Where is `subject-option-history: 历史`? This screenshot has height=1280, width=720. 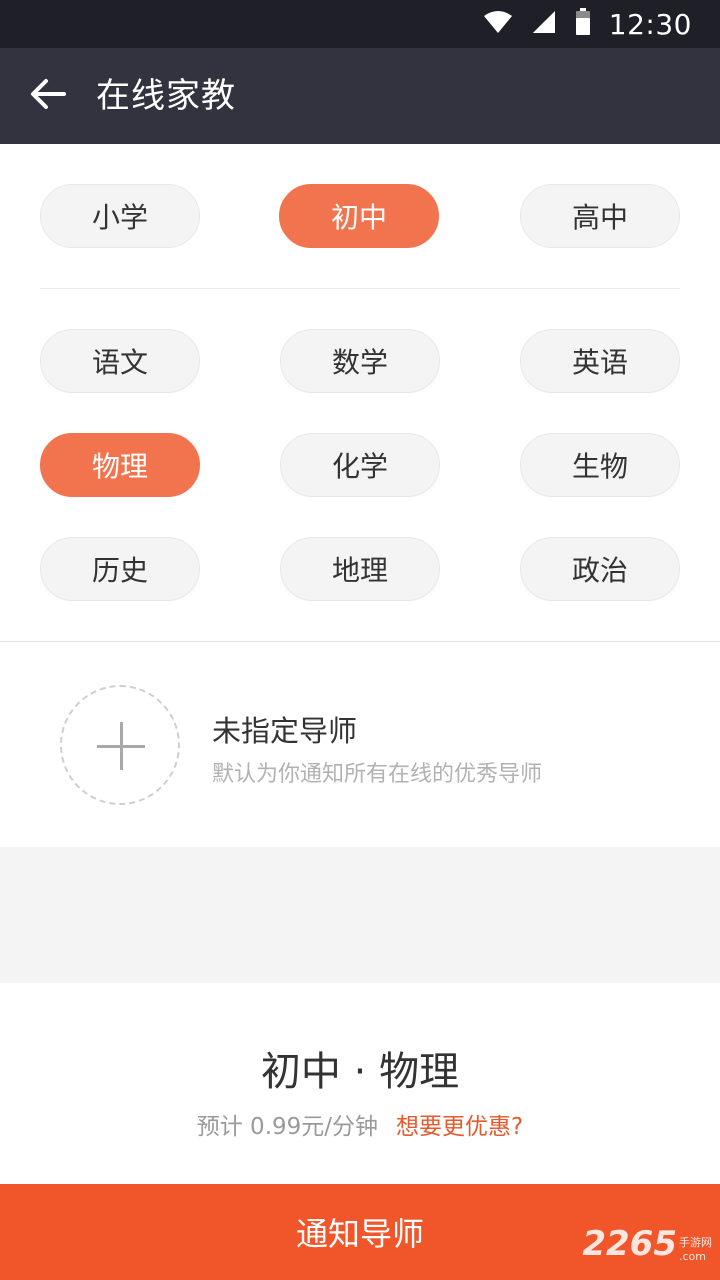 subject-option-history: 历史 is located at coordinates (120, 569).